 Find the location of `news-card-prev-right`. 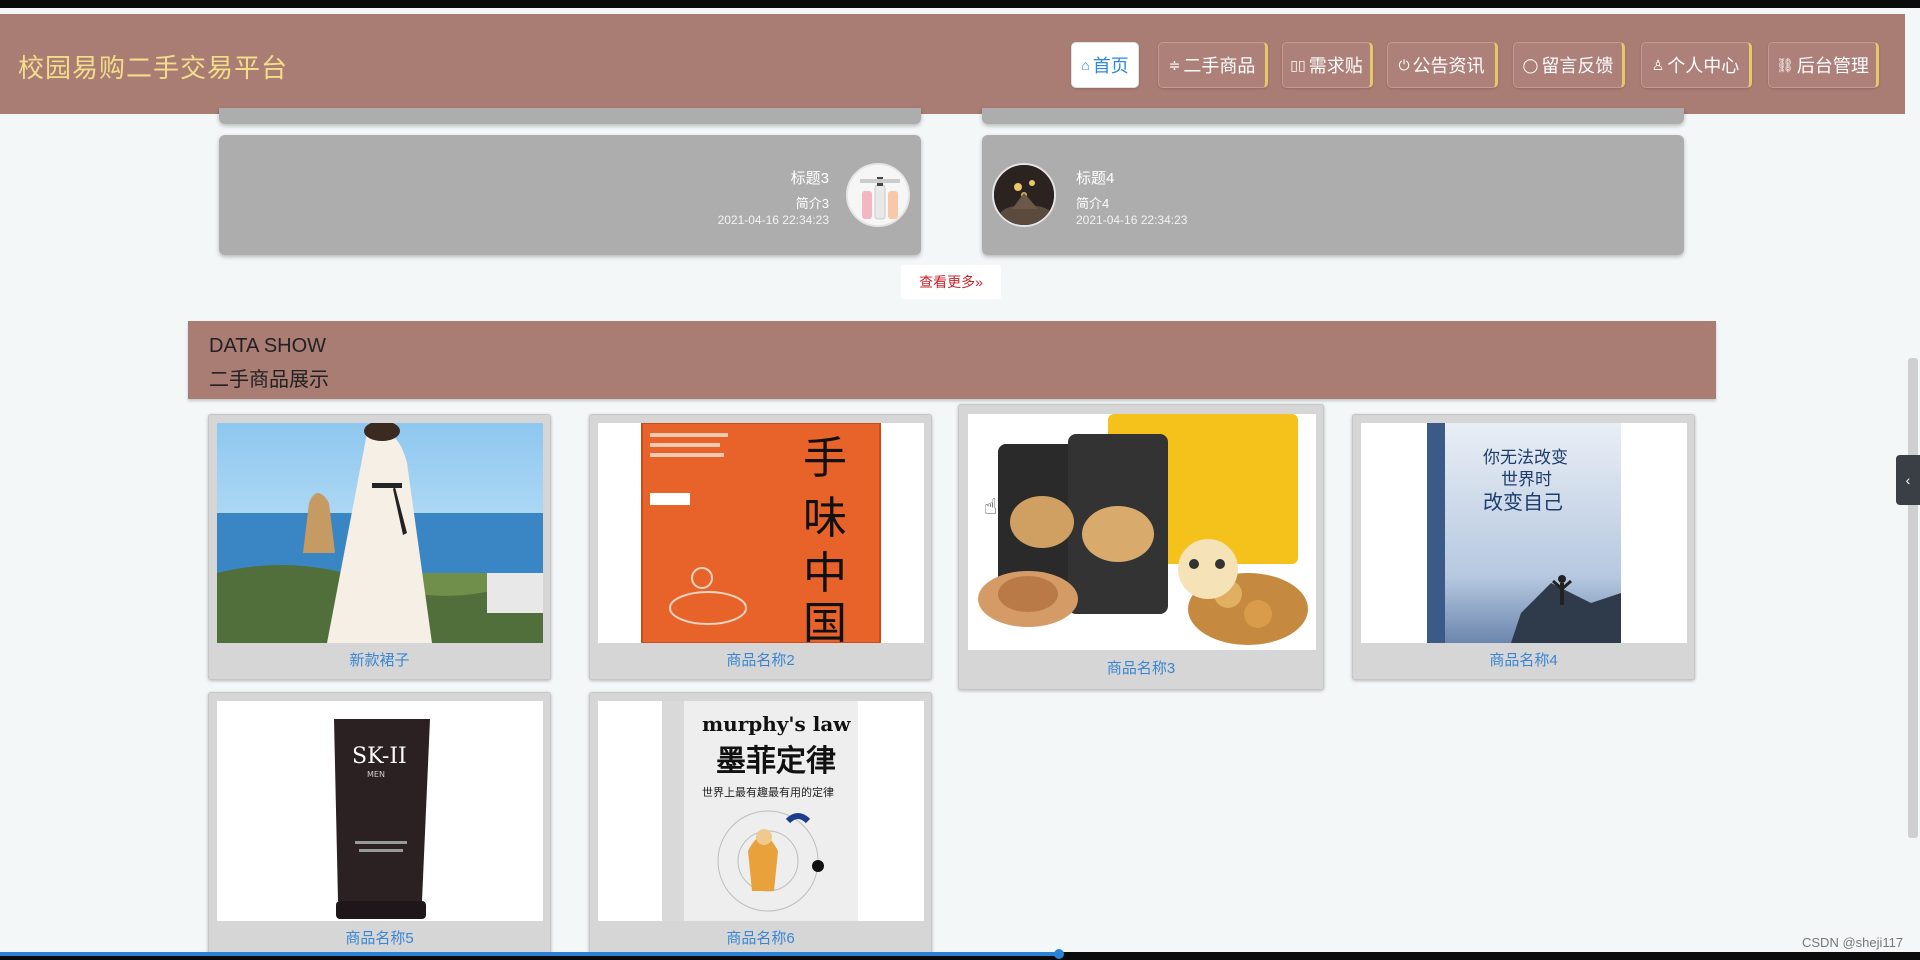

news-card-prev-right is located at coordinates (1333, 116).